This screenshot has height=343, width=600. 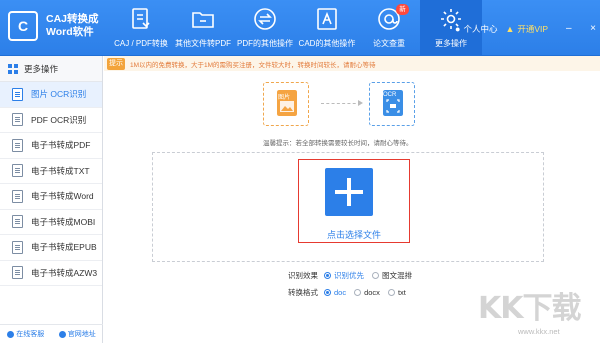 What do you see at coordinates (396, 292) in the screenshot?
I see `radio-txt: txt` at bounding box center [396, 292].